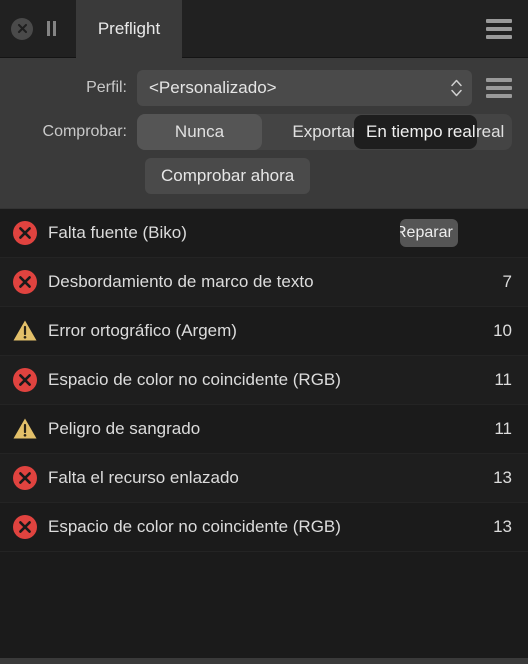 This screenshot has height=664, width=528. Describe the element at coordinates (22, 28) in the screenshot. I see `close-circle-icon` at that location.